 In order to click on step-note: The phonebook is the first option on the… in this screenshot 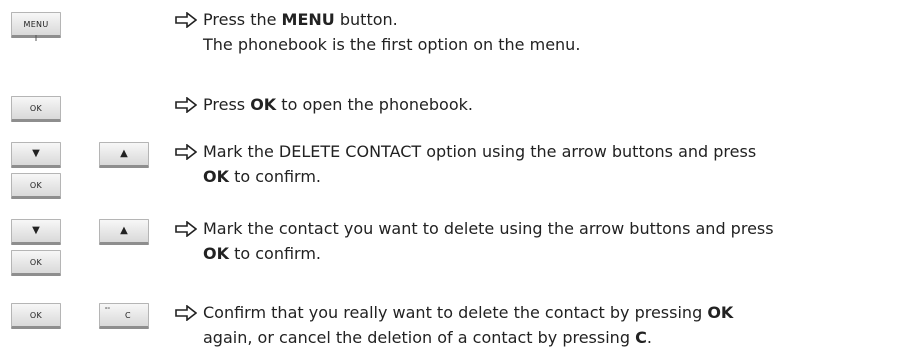, I will do `click(392, 44)`.